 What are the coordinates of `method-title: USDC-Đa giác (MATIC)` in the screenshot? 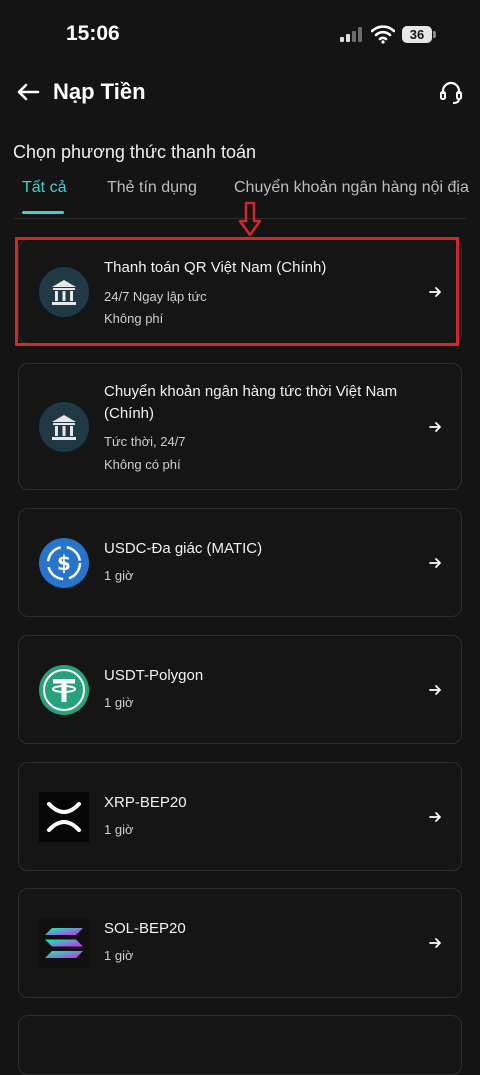 It's located at (183, 548).